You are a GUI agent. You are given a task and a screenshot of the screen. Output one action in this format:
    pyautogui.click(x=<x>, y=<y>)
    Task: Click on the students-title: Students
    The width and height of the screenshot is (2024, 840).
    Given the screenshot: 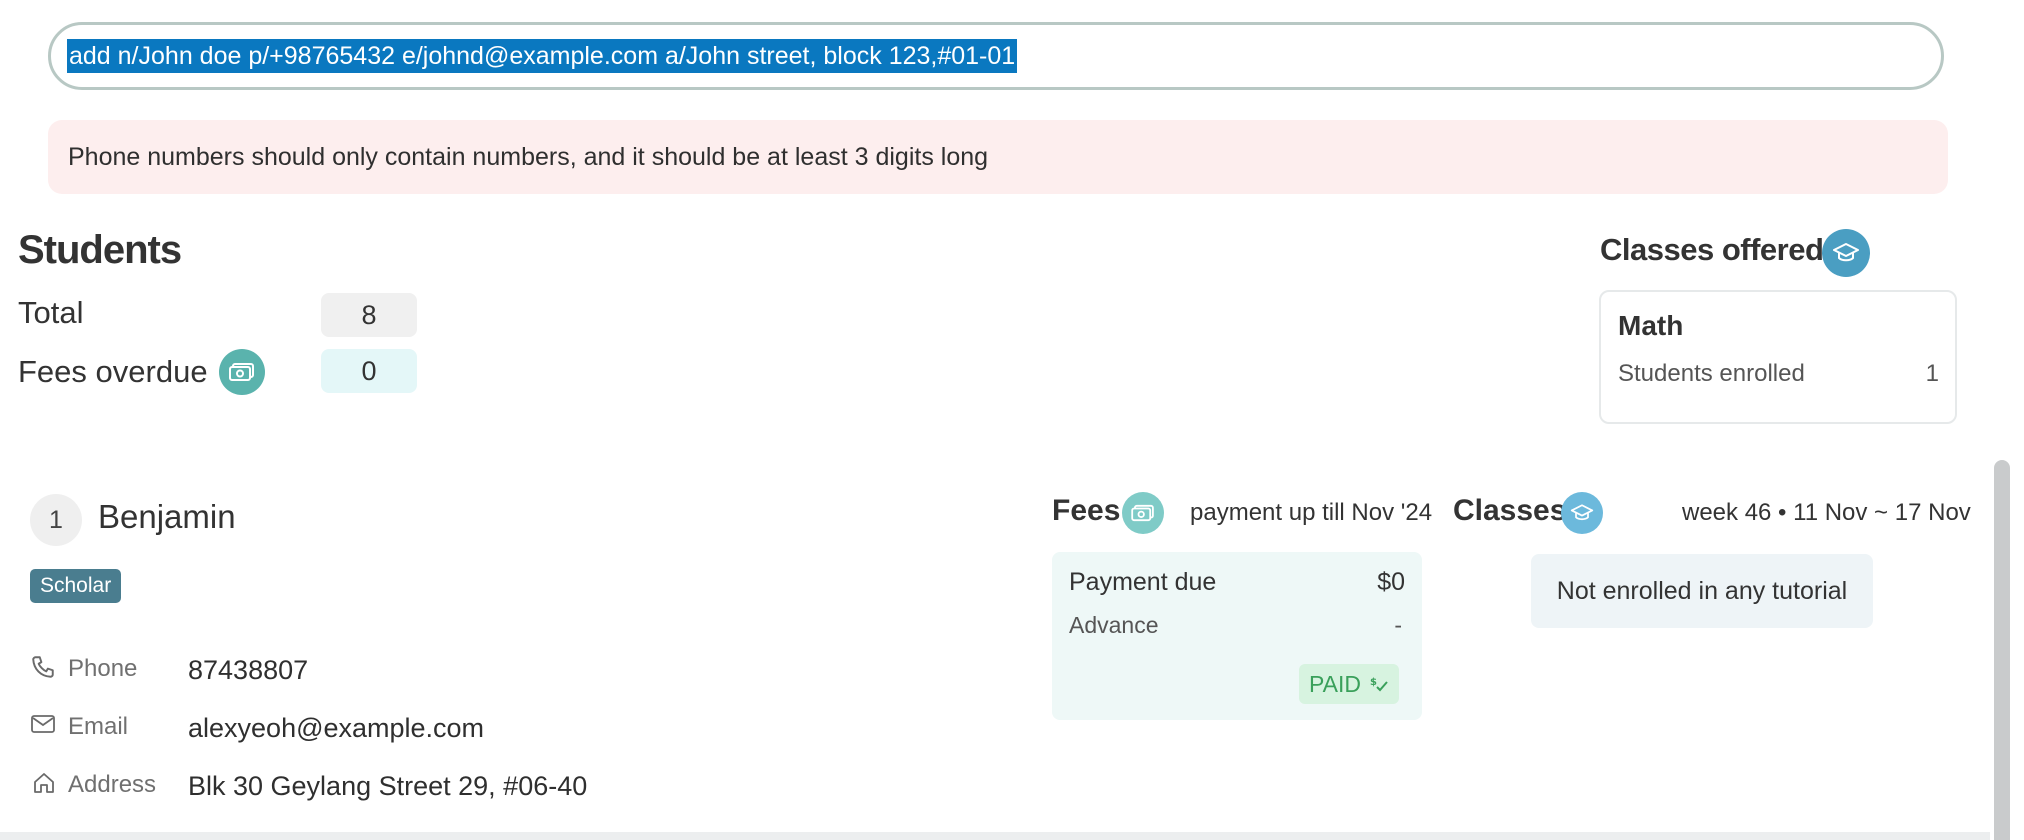 What is the action you would take?
    pyautogui.click(x=100, y=250)
    